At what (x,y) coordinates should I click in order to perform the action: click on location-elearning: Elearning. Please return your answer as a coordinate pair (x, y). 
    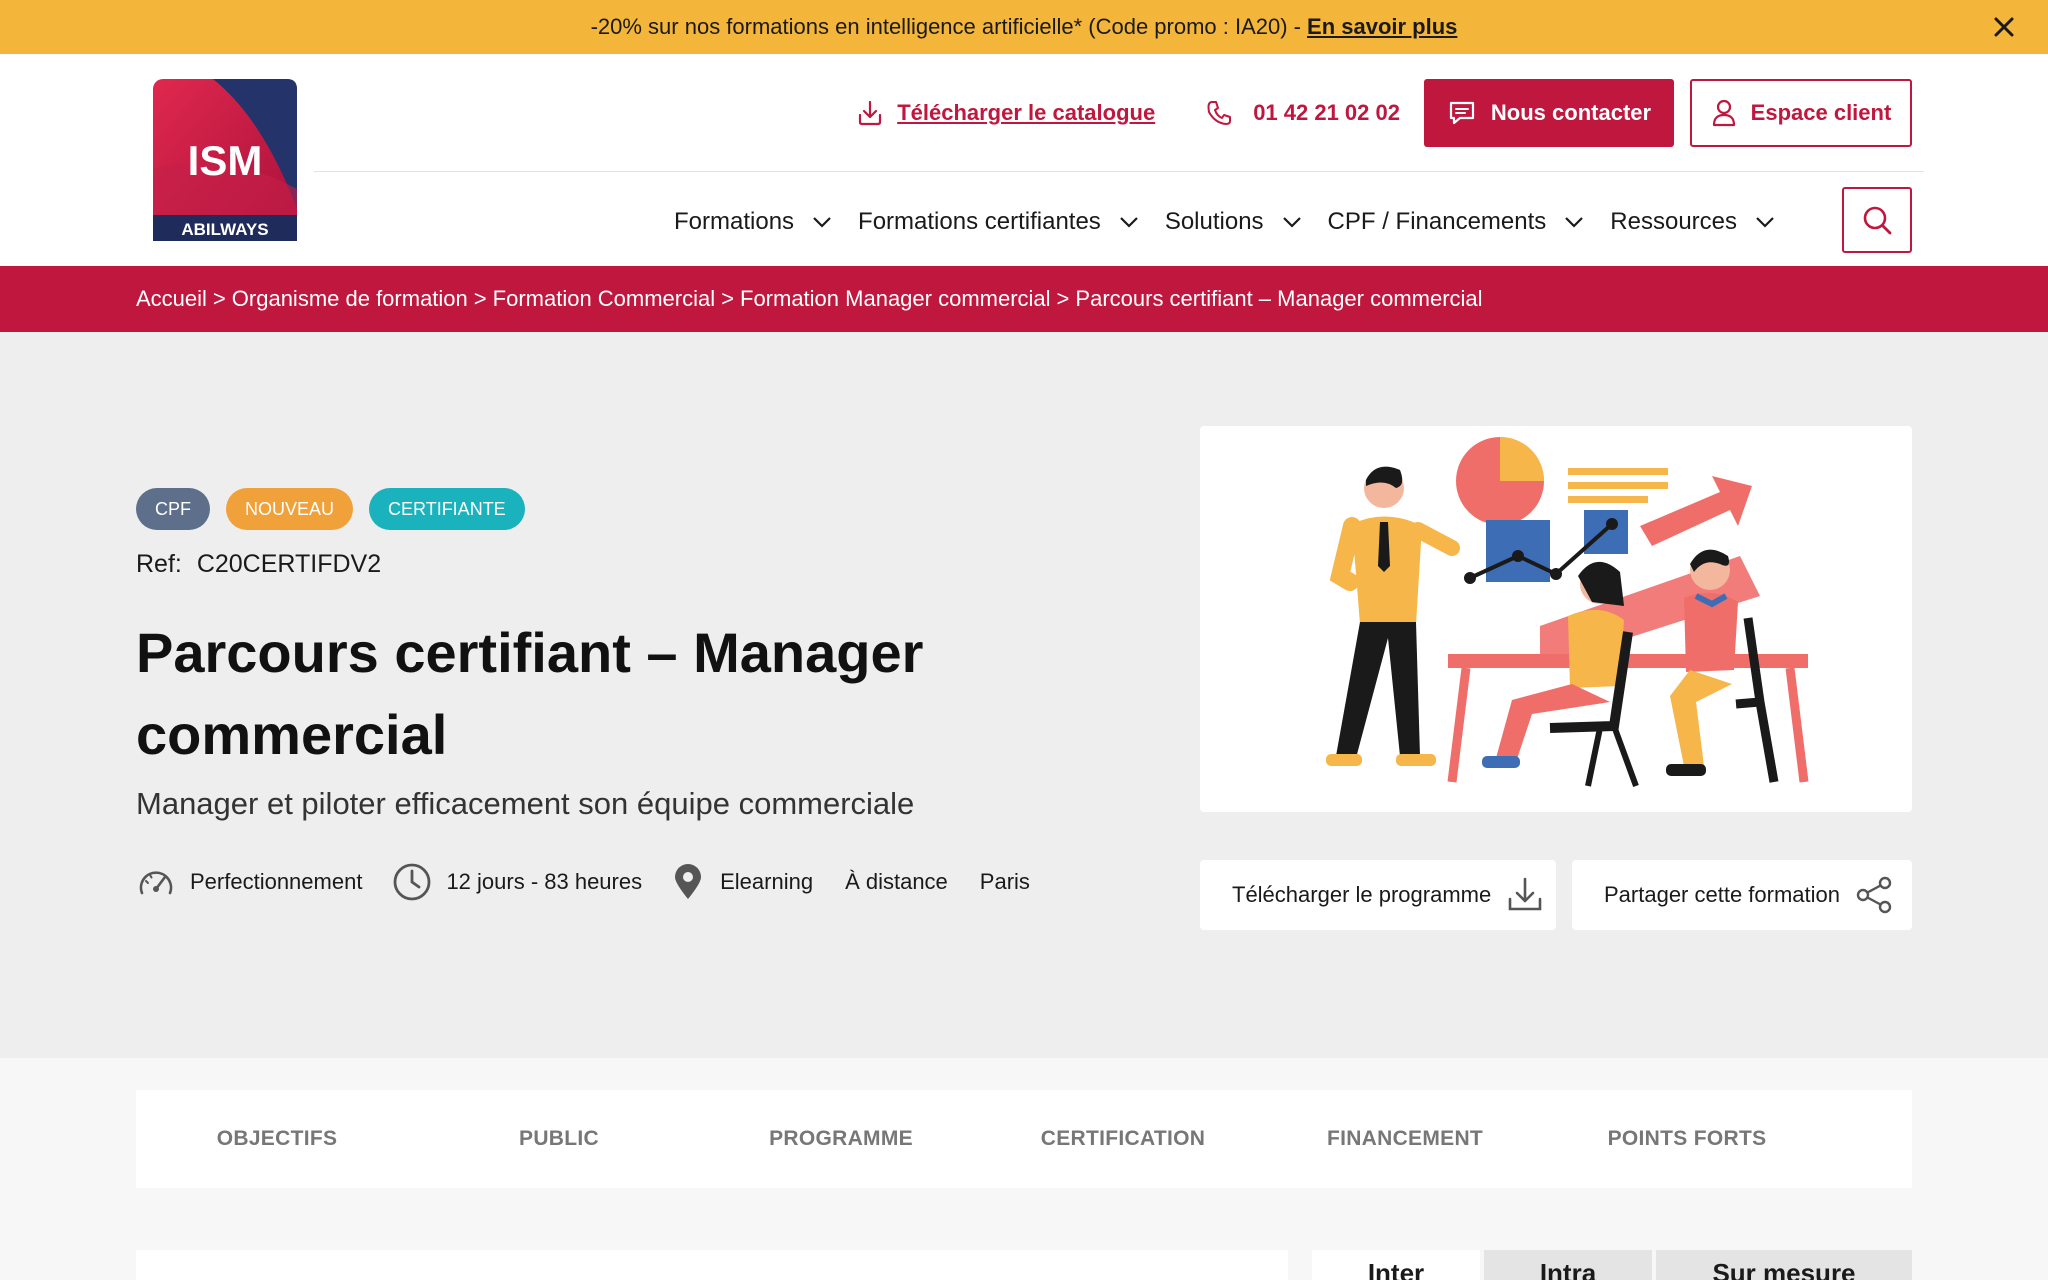
    Looking at the image, I should click on (767, 881).